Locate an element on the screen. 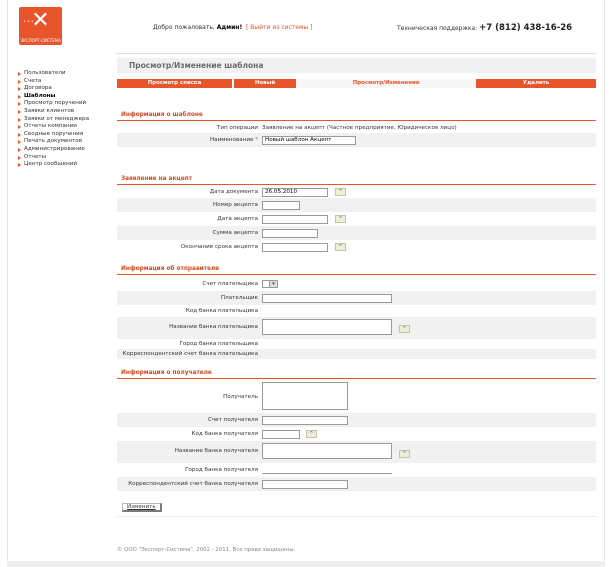 The height and width of the screenshot is (567, 611). row-payer-account: Счет плательщика ▾ is located at coordinates (356, 284).